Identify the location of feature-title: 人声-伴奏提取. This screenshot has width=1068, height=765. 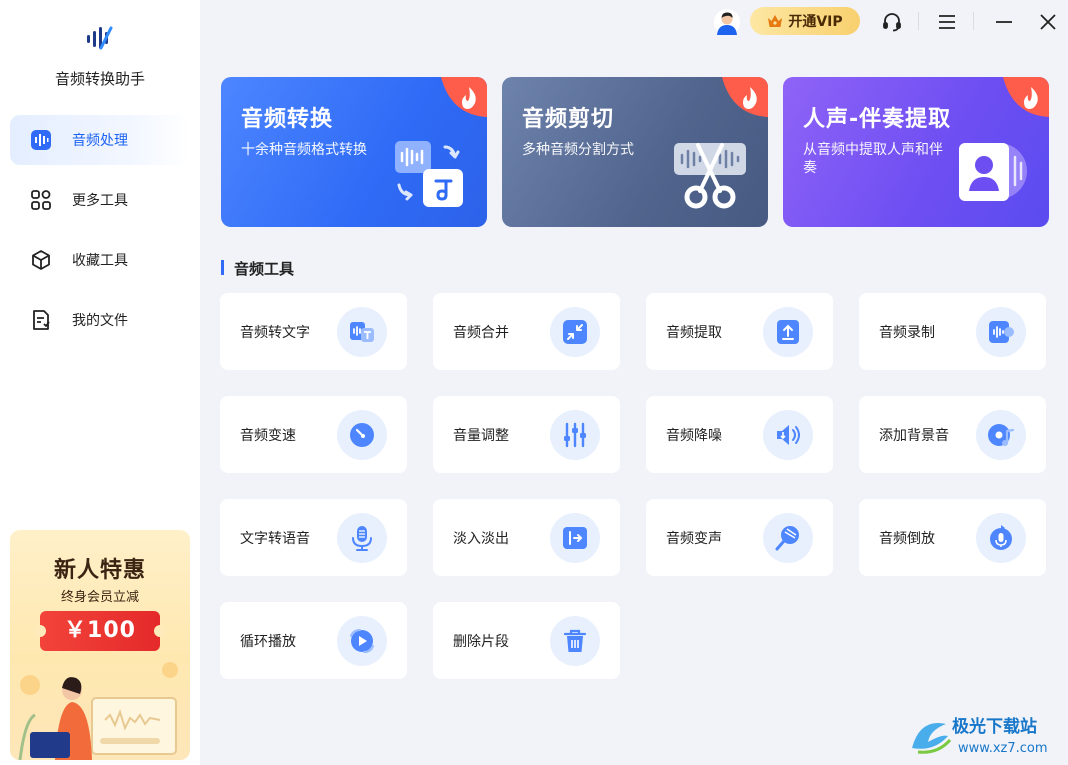
(877, 119).